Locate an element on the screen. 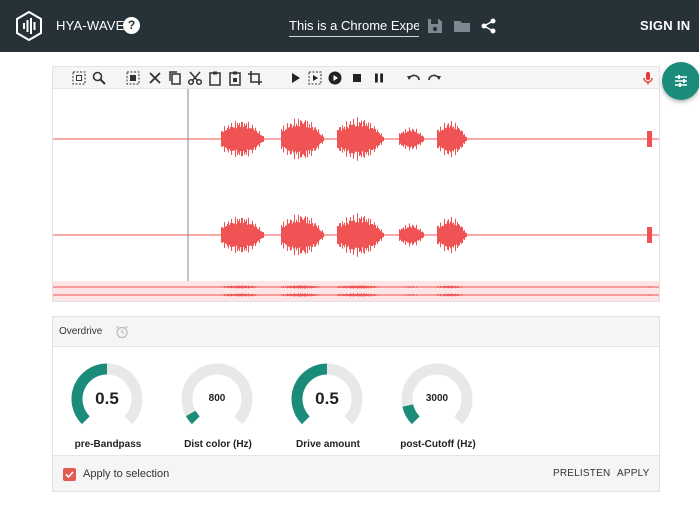 The image size is (699, 506). apply-button: APPLY is located at coordinates (633, 473).